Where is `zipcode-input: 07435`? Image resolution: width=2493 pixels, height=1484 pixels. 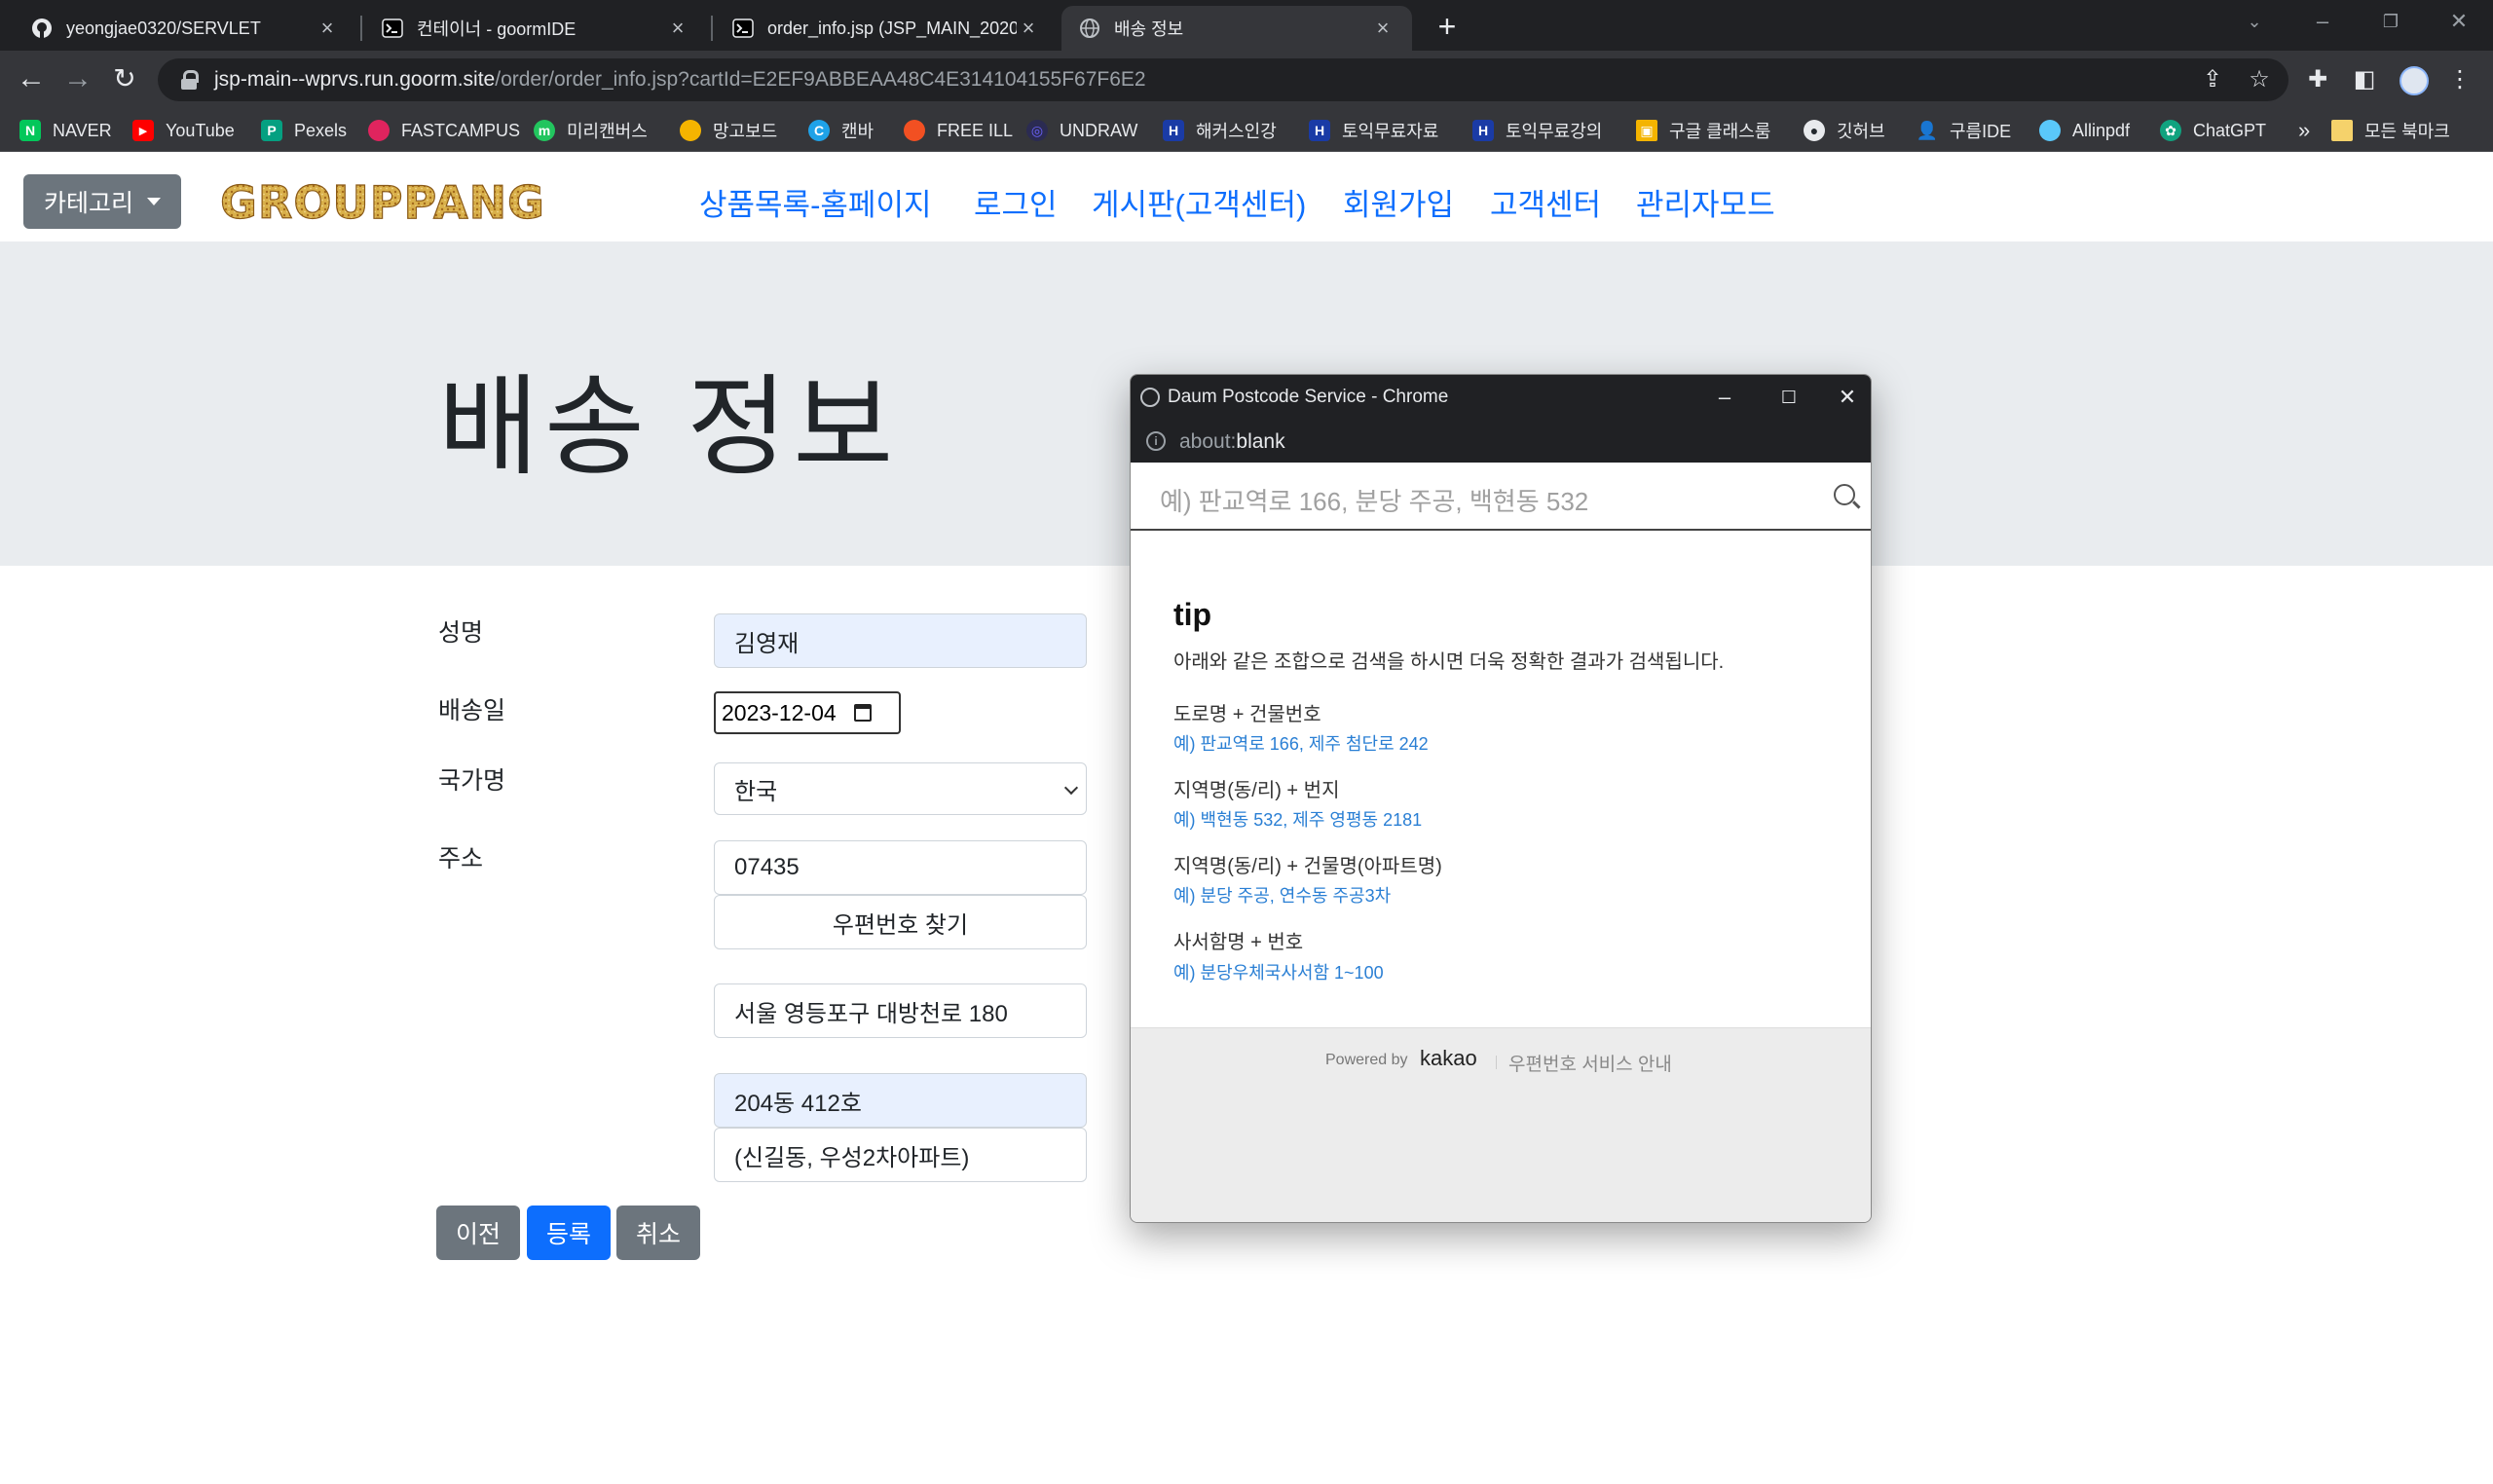 zipcode-input: 07435 is located at coordinates (901, 867).